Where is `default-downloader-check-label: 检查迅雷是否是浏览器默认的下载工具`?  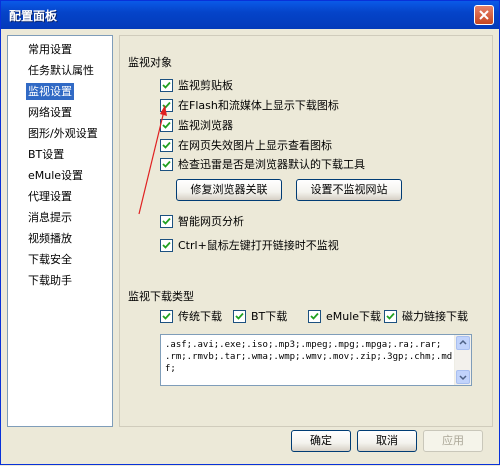
default-downloader-check-label: 检查迅雷是否是浏览器默认的下载工具 is located at coordinates (271, 164).